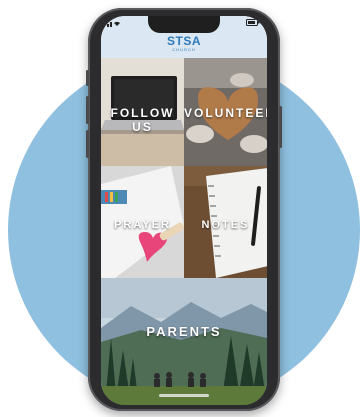  I want to click on phone-power-button, so click(280, 127).